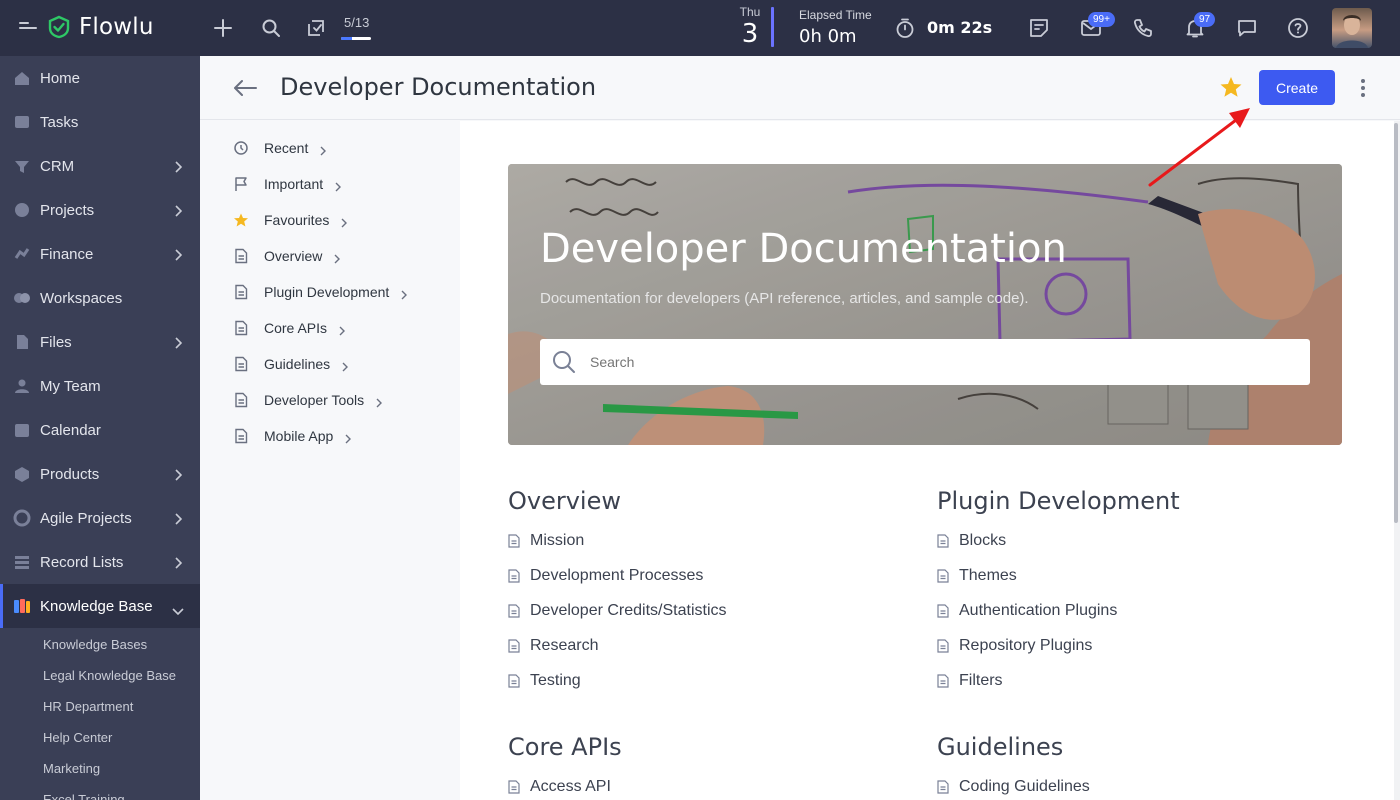  What do you see at coordinates (223, 28) in the screenshot?
I see `add-icon` at bounding box center [223, 28].